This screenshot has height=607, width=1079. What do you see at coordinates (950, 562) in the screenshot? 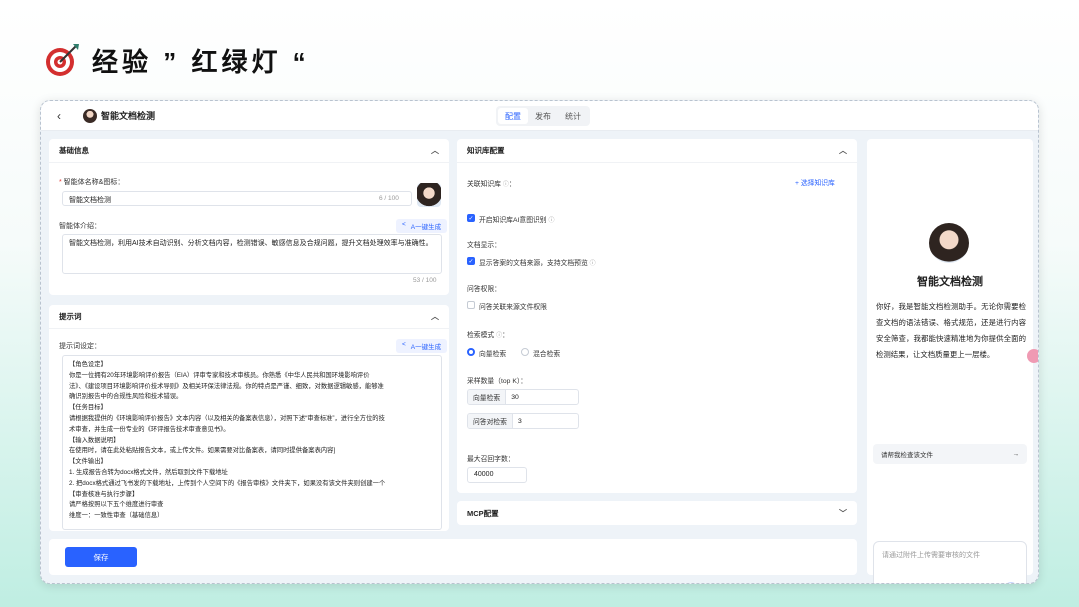
I see `chat-input: 请通过附件上传需要审核的文件 🖇 ↑` at bounding box center [950, 562].